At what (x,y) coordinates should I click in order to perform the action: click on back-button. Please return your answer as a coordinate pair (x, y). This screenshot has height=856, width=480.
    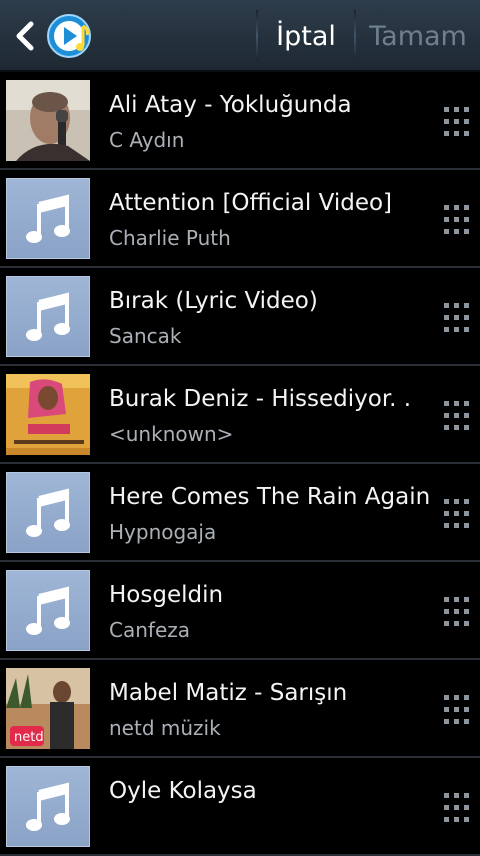
    Looking at the image, I should click on (25, 36).